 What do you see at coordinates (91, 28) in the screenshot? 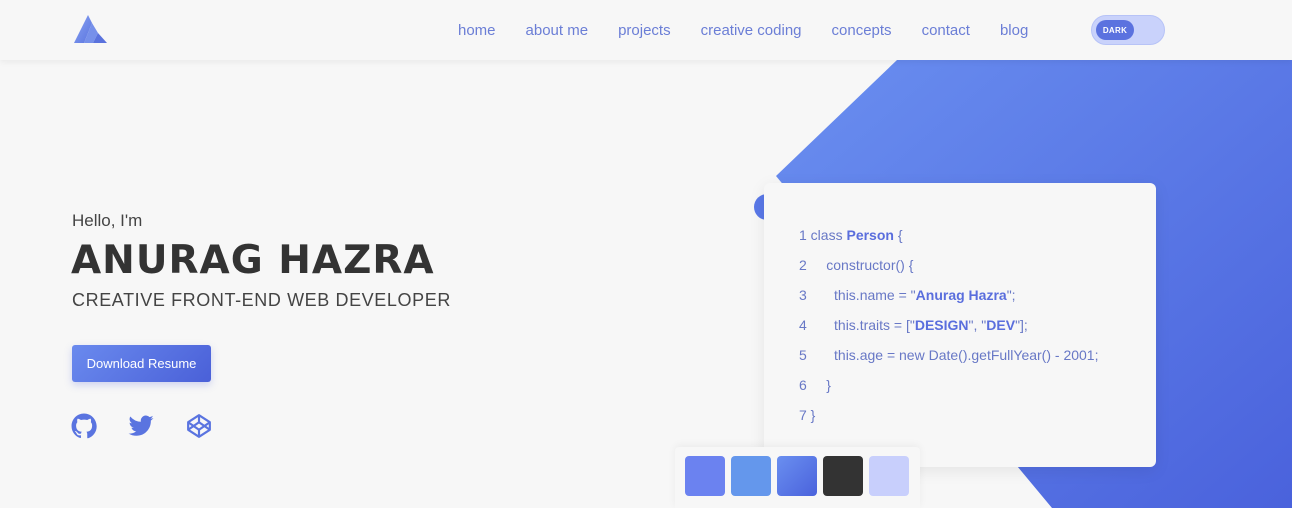
I see `logo-icon` at bounding box center [91, 28].